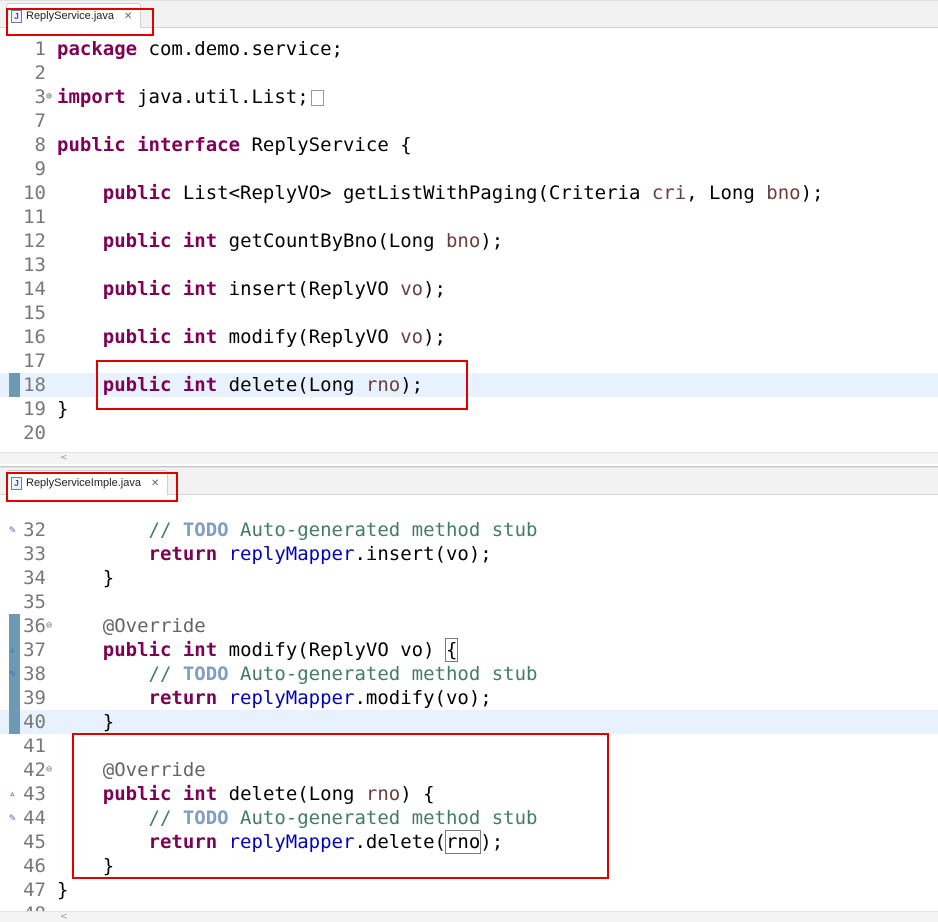  Describe the element at coordinates (34, 361) in the screenshot. I see `line-number: 17` at that location.